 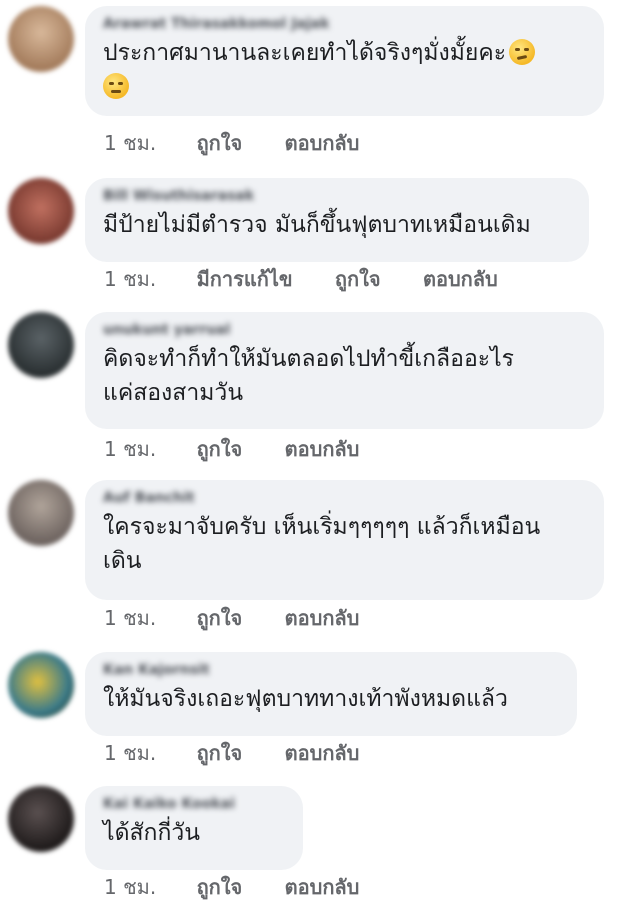 I want to click on rolling-eyes-emoji-icon, so click(x=116, y=86).